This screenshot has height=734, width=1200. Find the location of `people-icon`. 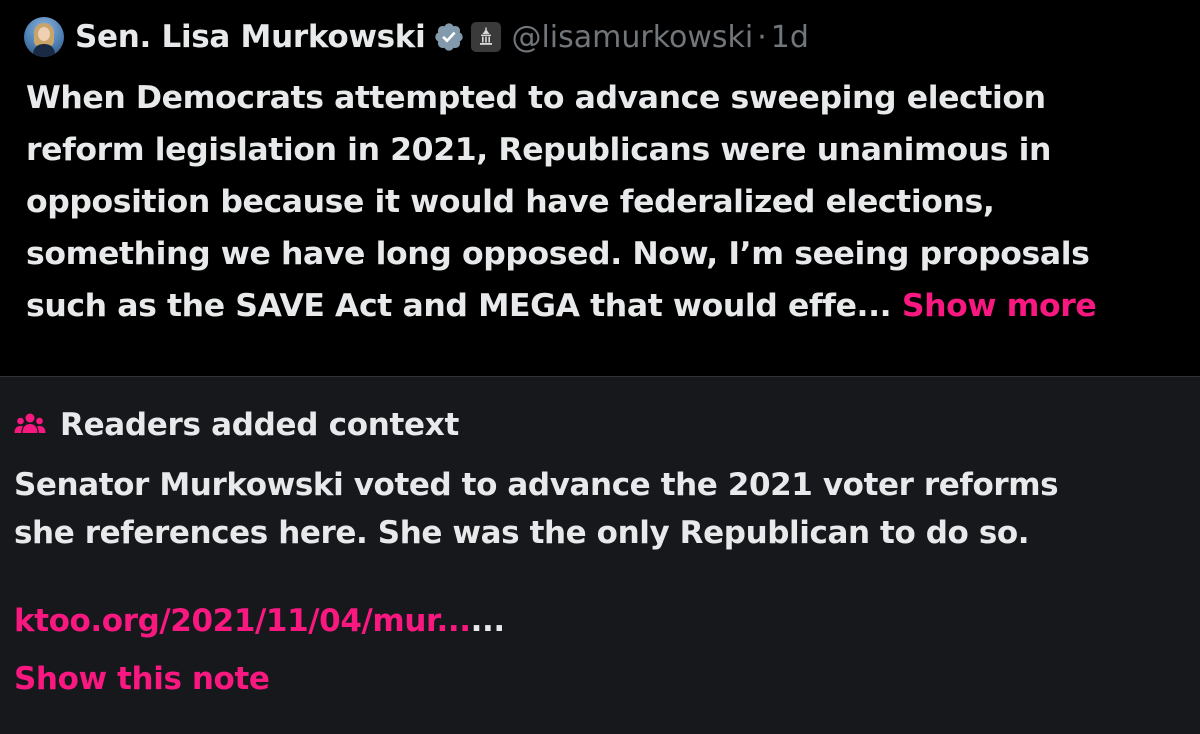

people-icon is located at coordinates (30, 423).